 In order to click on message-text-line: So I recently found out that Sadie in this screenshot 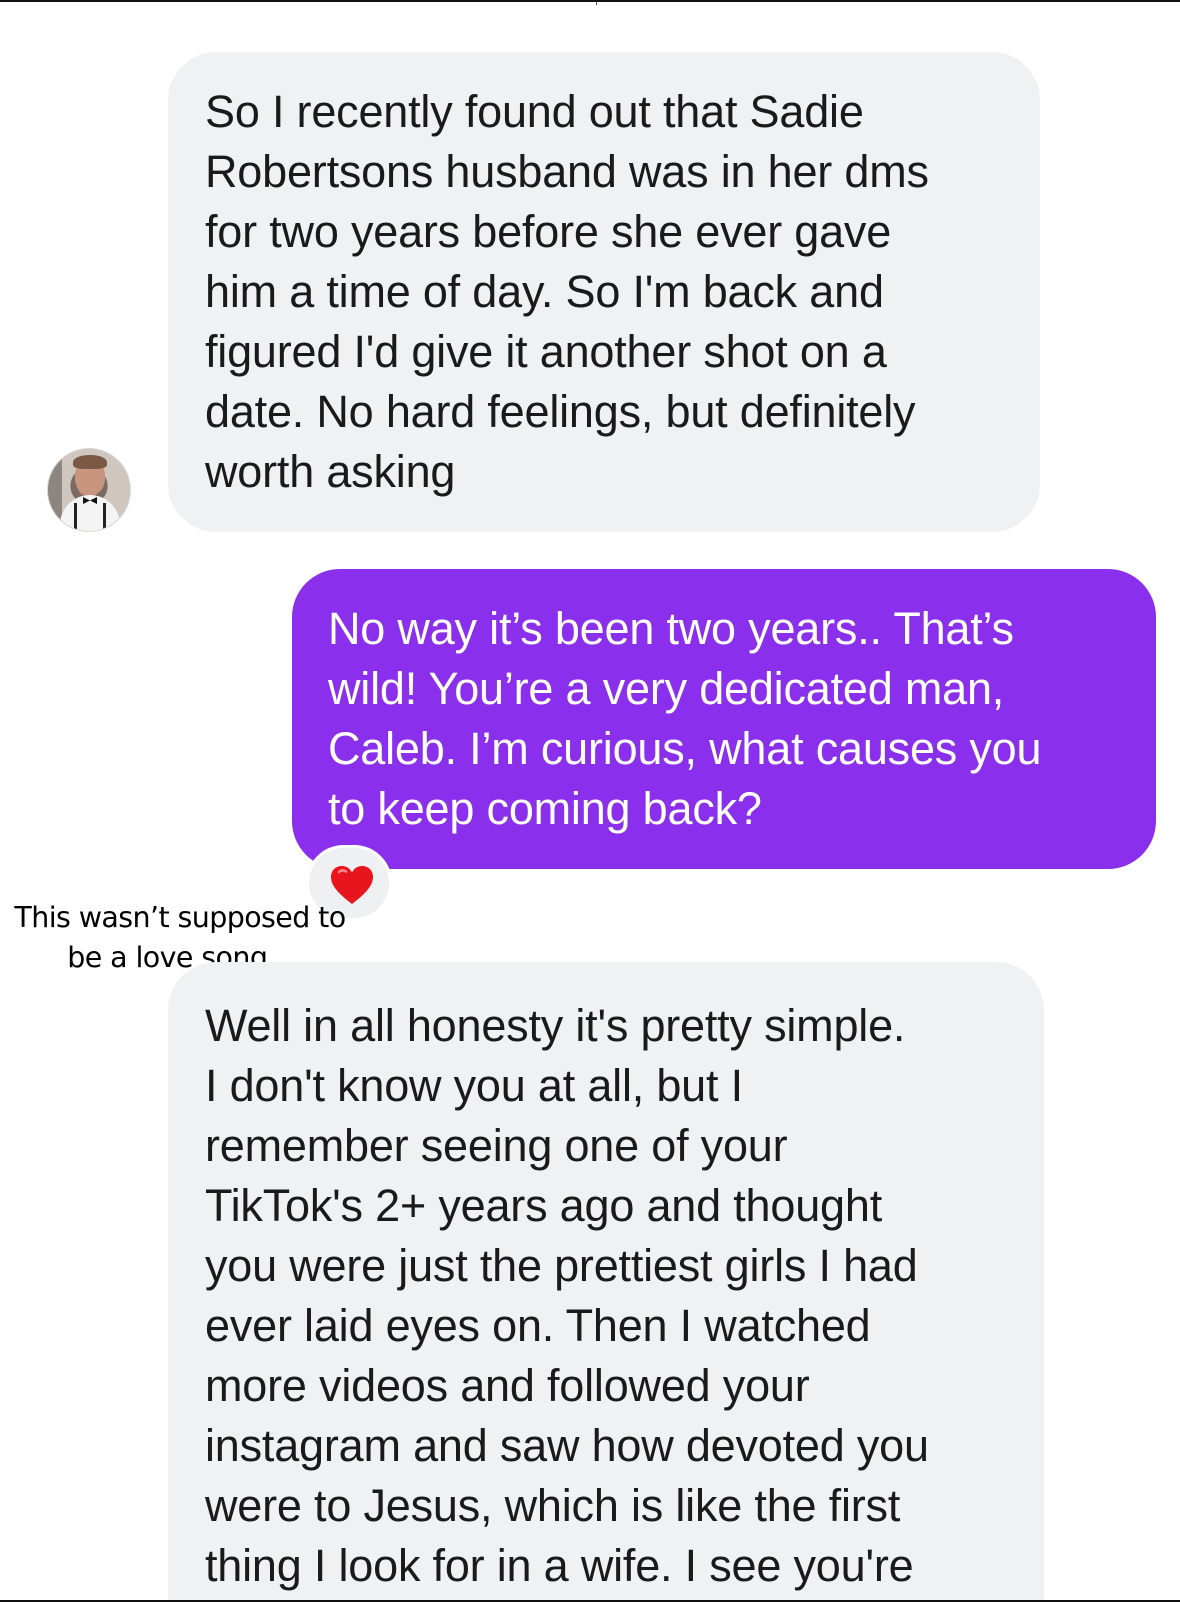, I will do `click(534, 111)`.